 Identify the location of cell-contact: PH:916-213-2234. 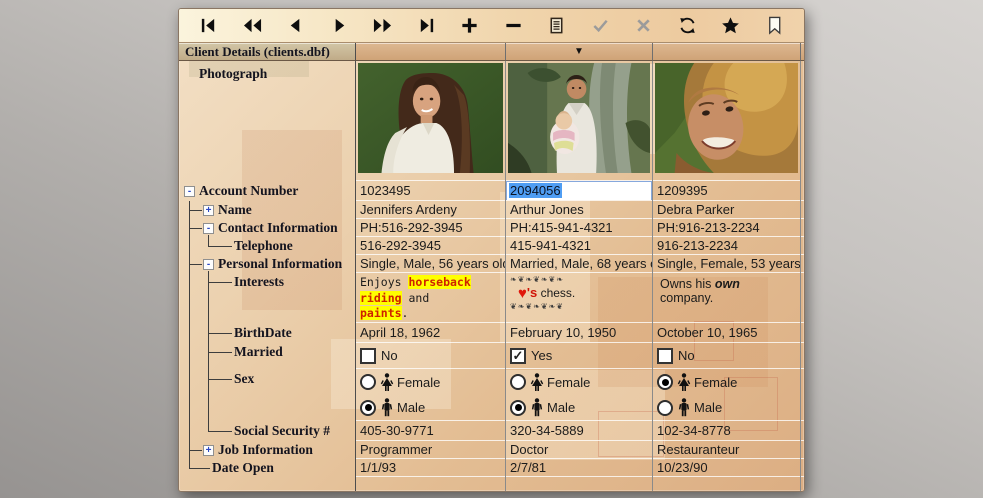
(726, 228).